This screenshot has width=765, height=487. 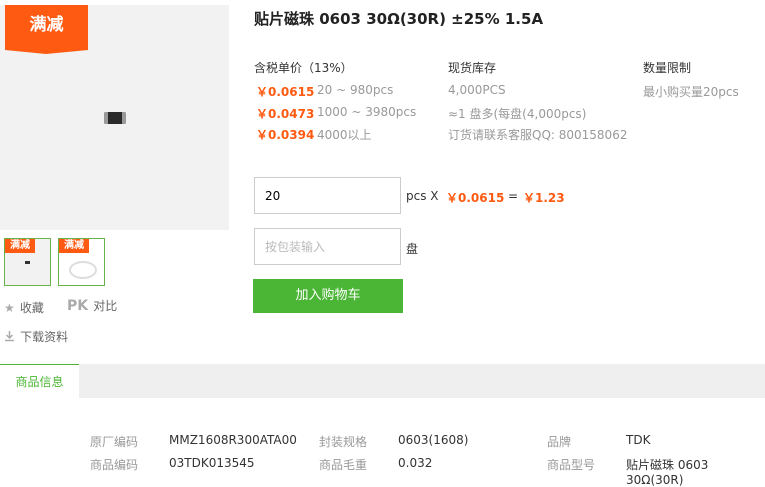 What do you see at coordinates (422, 196) in the screenshot?
I see `unit-pcs-label: pcs X` at bounding box center [422, 196].